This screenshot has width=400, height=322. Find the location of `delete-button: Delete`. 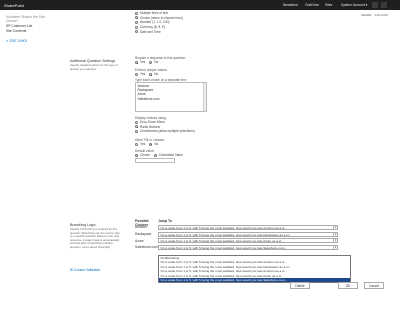

delete-button: Delete is located at coordinates (300, 285).